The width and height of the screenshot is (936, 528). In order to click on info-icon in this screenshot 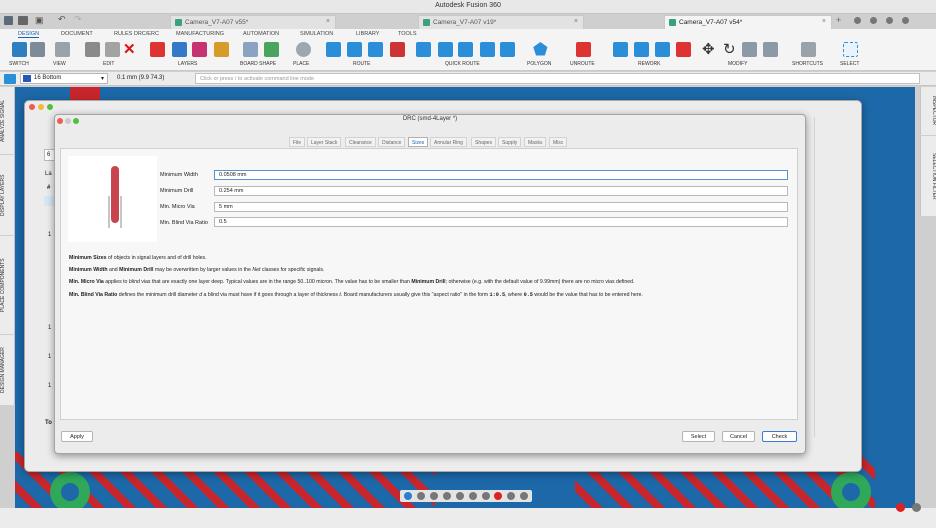, I will do `click(408, 496)`.